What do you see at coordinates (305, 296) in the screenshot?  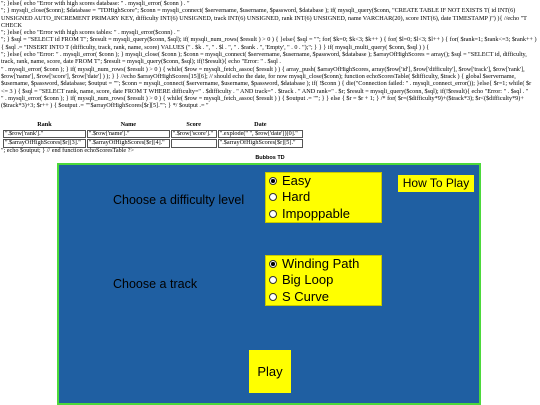 I see `track-option-label: S Curve` at bounding box center [305, 296].